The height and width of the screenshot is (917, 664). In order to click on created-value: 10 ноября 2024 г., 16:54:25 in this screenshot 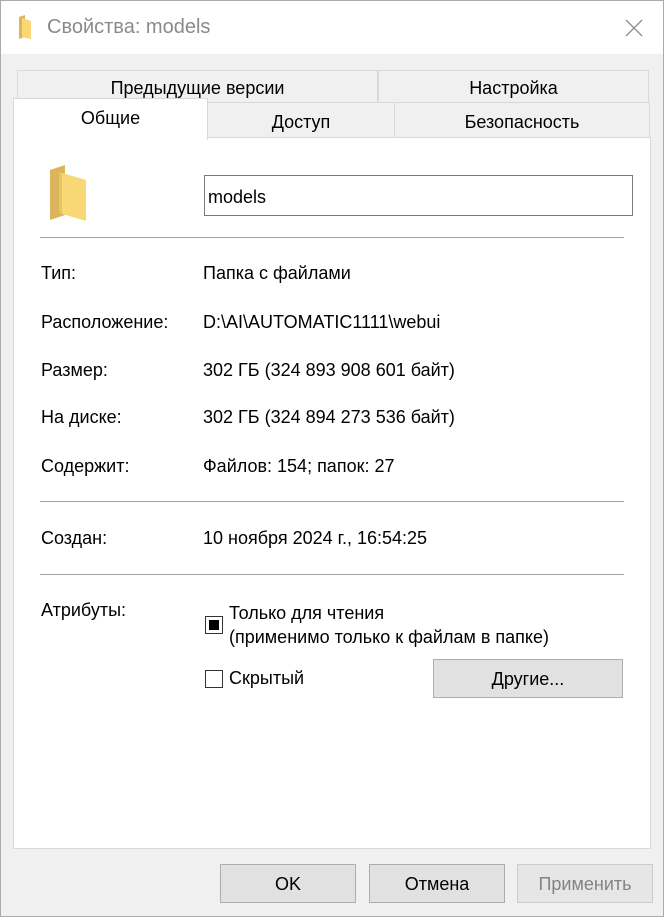, I will do `click(315, 538)`.